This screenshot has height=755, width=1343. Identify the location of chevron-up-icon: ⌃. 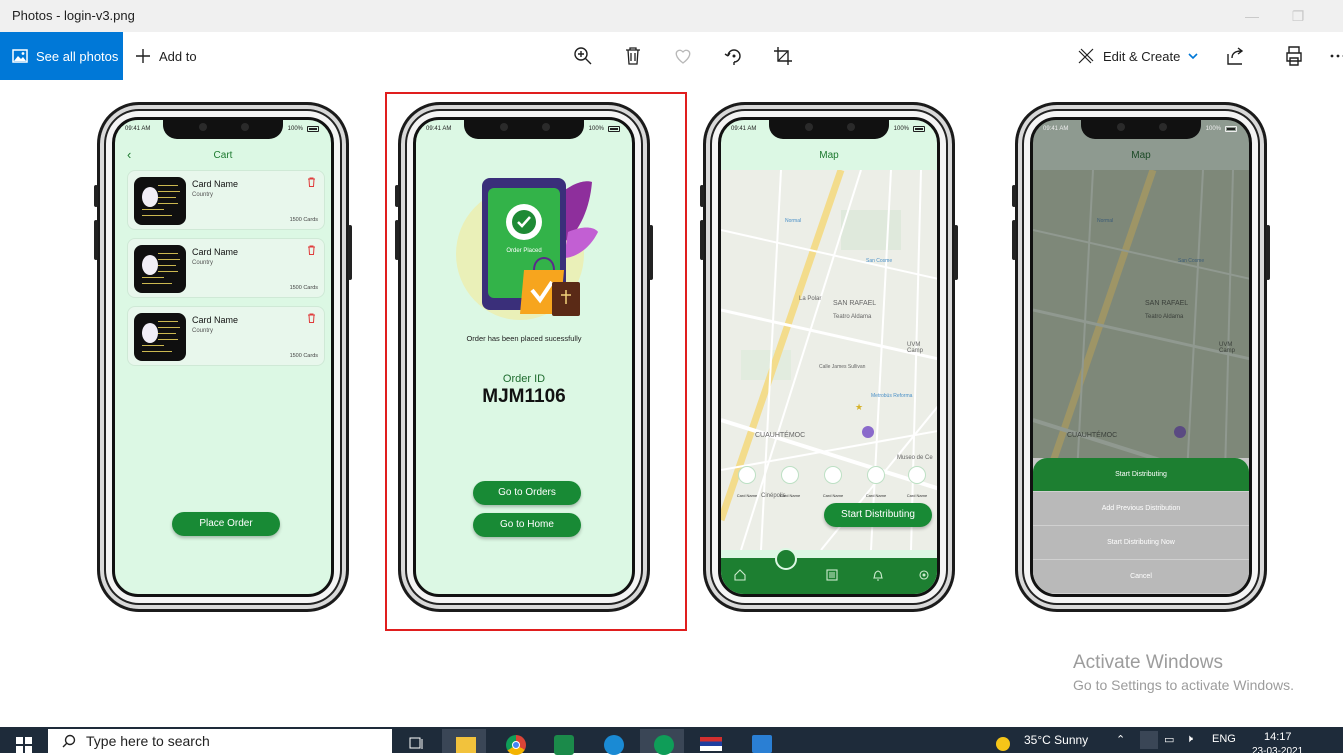
(1120, 739).